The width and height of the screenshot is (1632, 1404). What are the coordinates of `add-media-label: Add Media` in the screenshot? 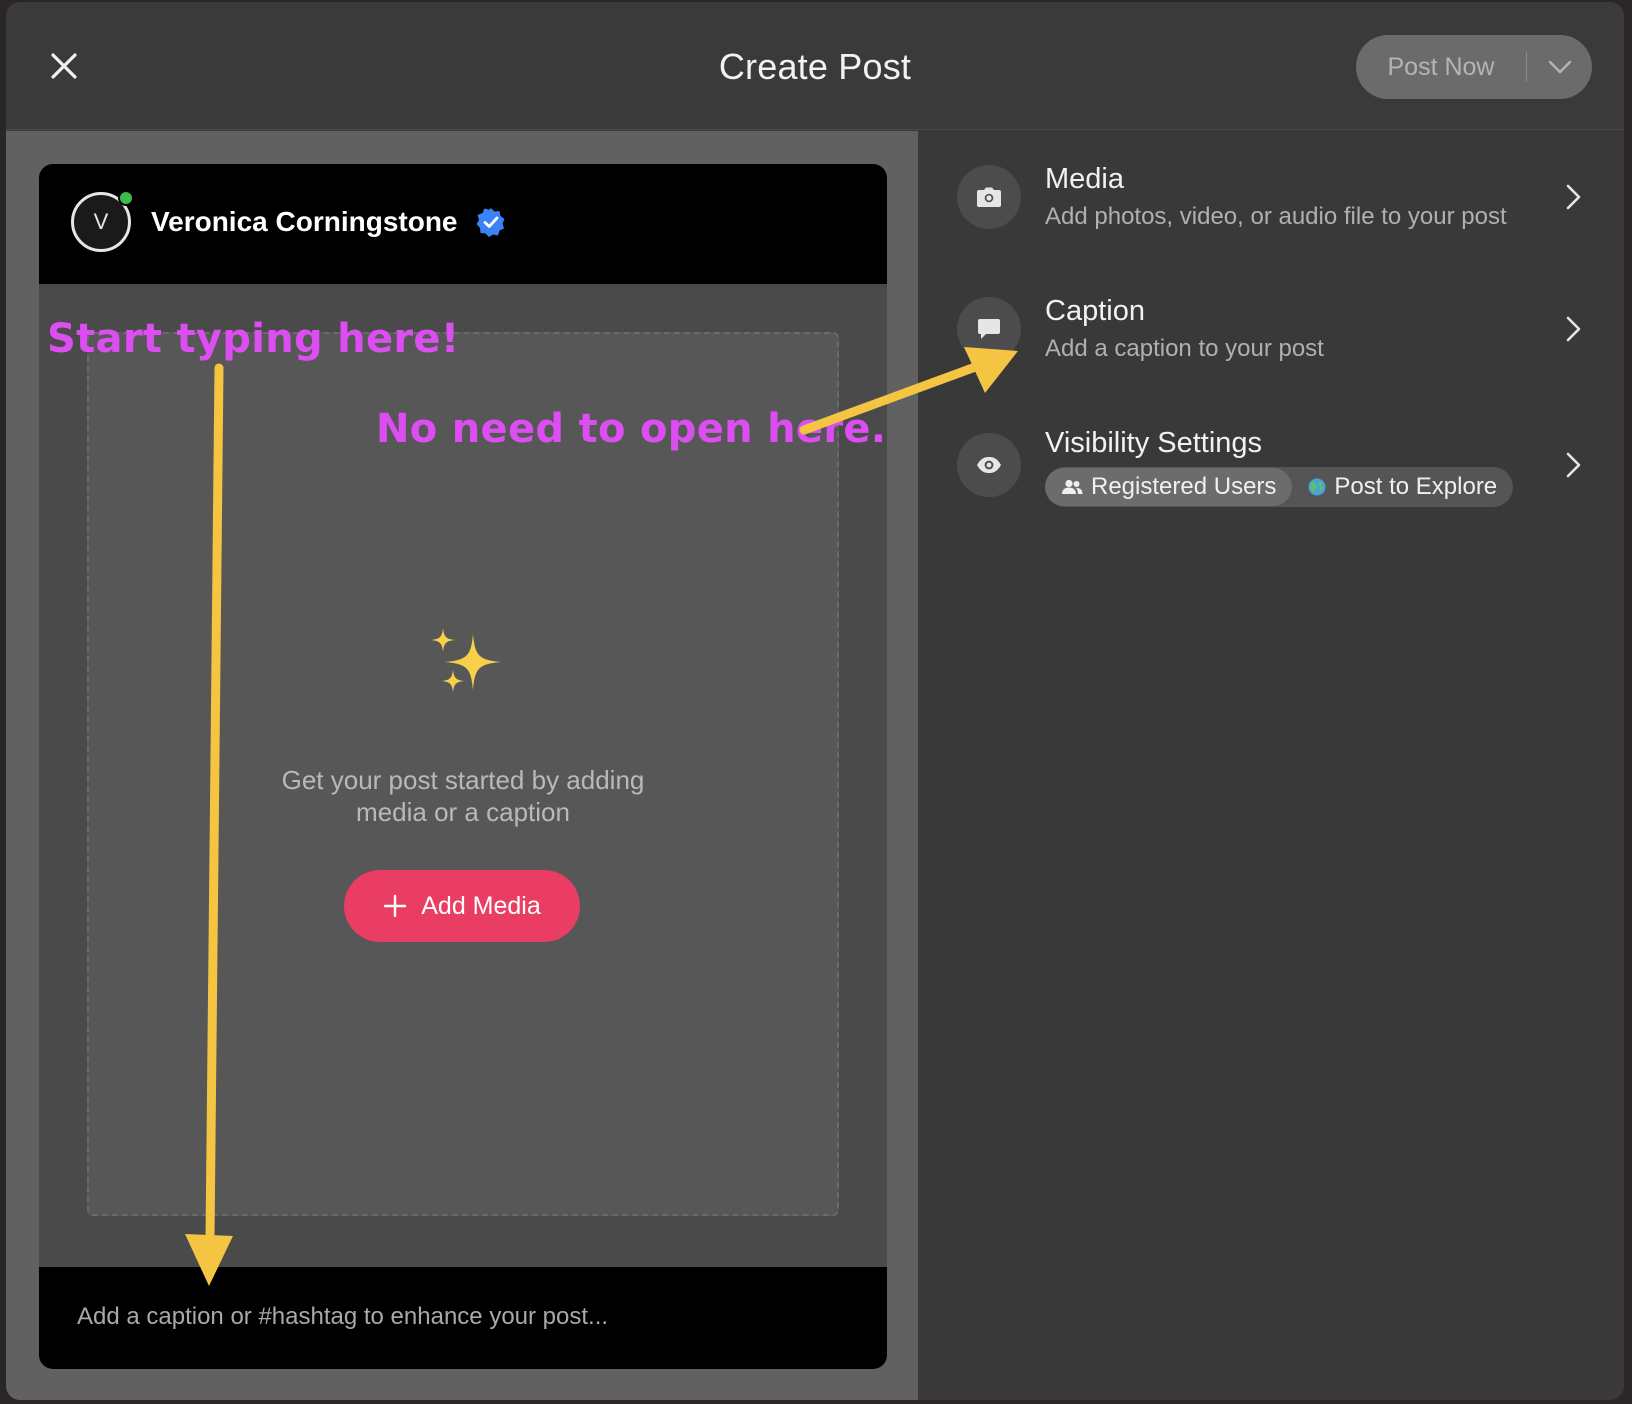 It's located at (481, 905).